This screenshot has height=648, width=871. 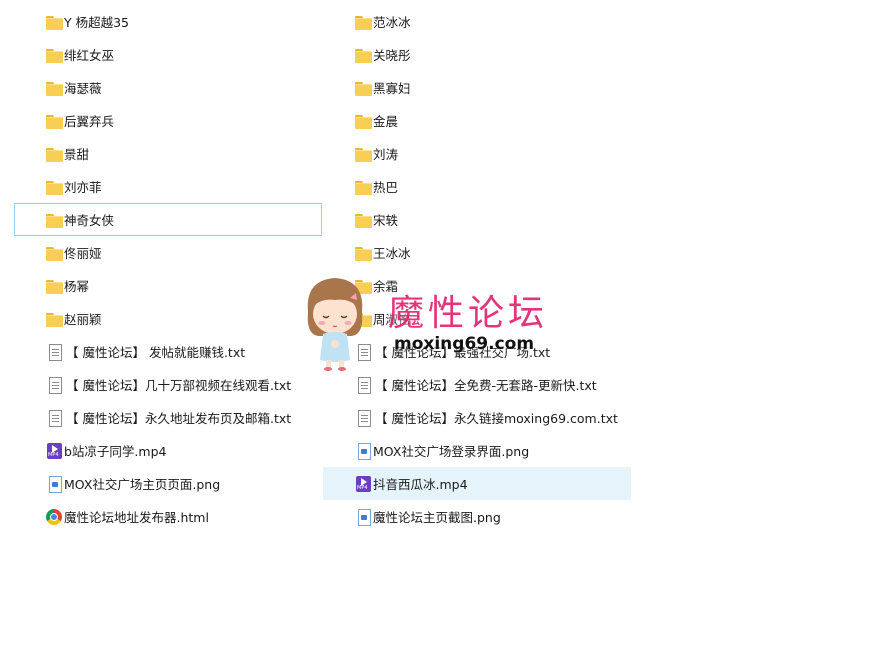 What do you see at coordinates (477, 252) in the screenshot?
I see `folder-item: 王冰冰` at bounding box center [477, 252].